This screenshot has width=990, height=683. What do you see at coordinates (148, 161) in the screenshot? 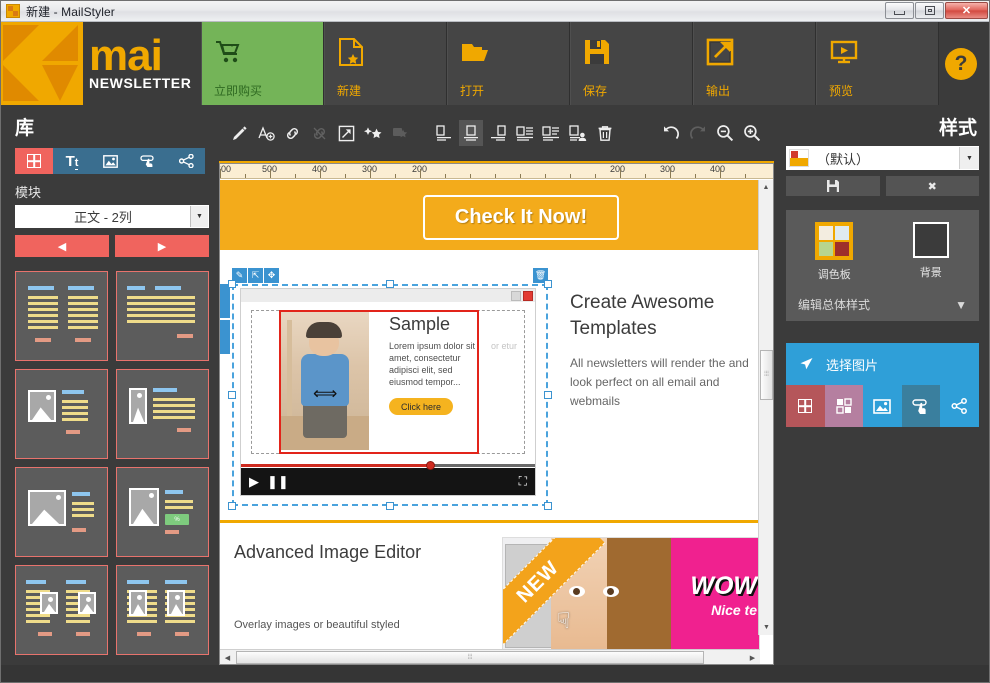
I see `library-tab-button` at bounding box center [148, 161].